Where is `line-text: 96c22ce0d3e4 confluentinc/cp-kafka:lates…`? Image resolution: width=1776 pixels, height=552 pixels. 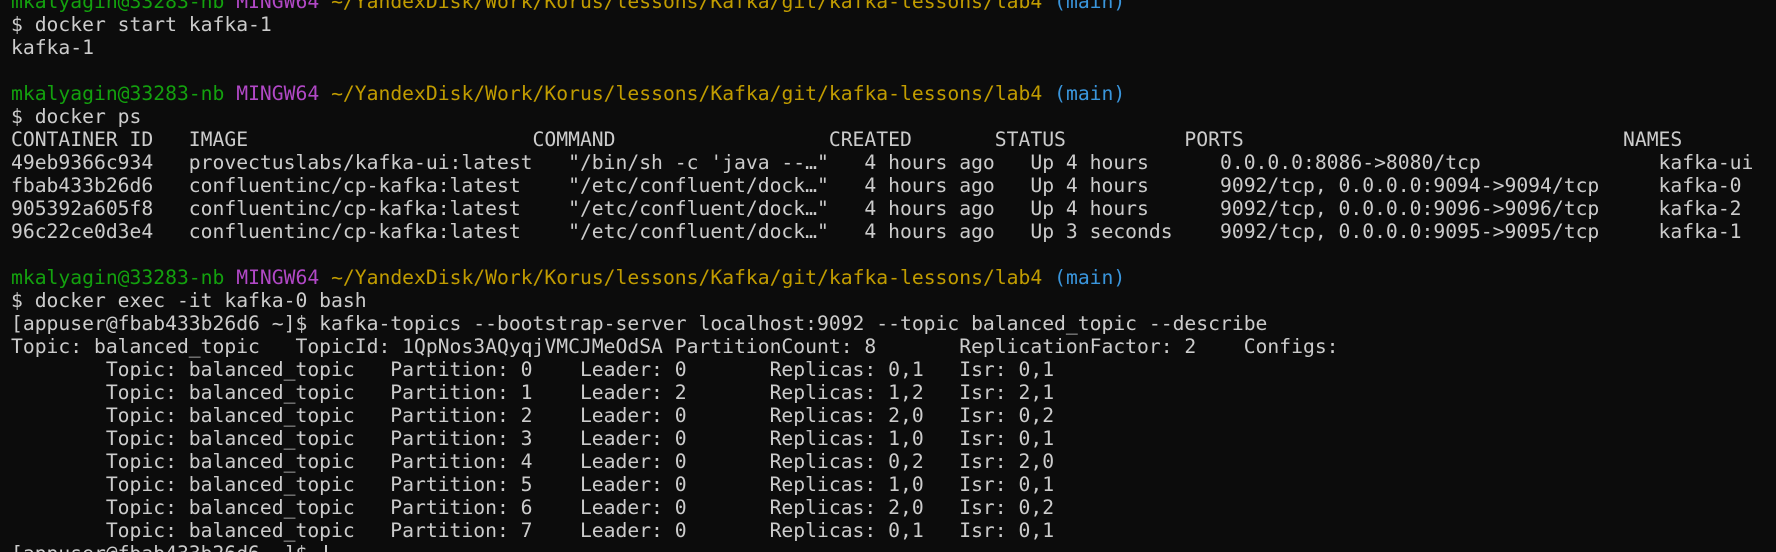
line-text: 96c22ce0d3e4 confluentinc/cp-kafka:lates… is located at coordinates (876, 231).